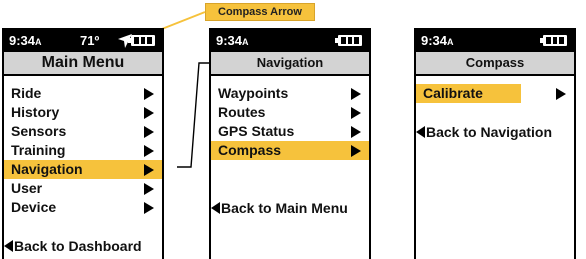 The image size is (586, 259). What do you see at coordinates (290, 64) in the screenshot?
I see `screen-title: Navigation` at bounding box center [290, 64].